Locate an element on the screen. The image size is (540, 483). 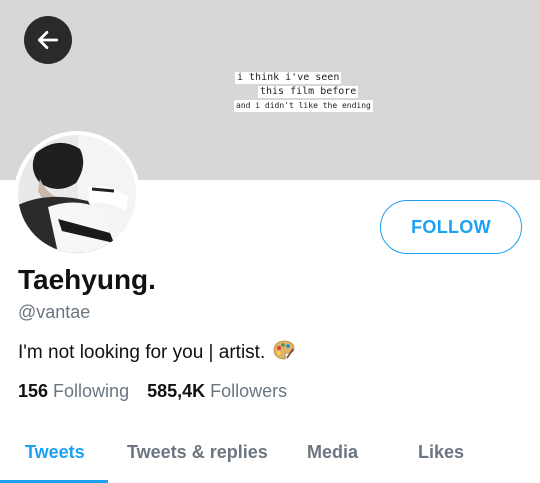
following-stat: 156 Following is located at coordinates (73, 391).